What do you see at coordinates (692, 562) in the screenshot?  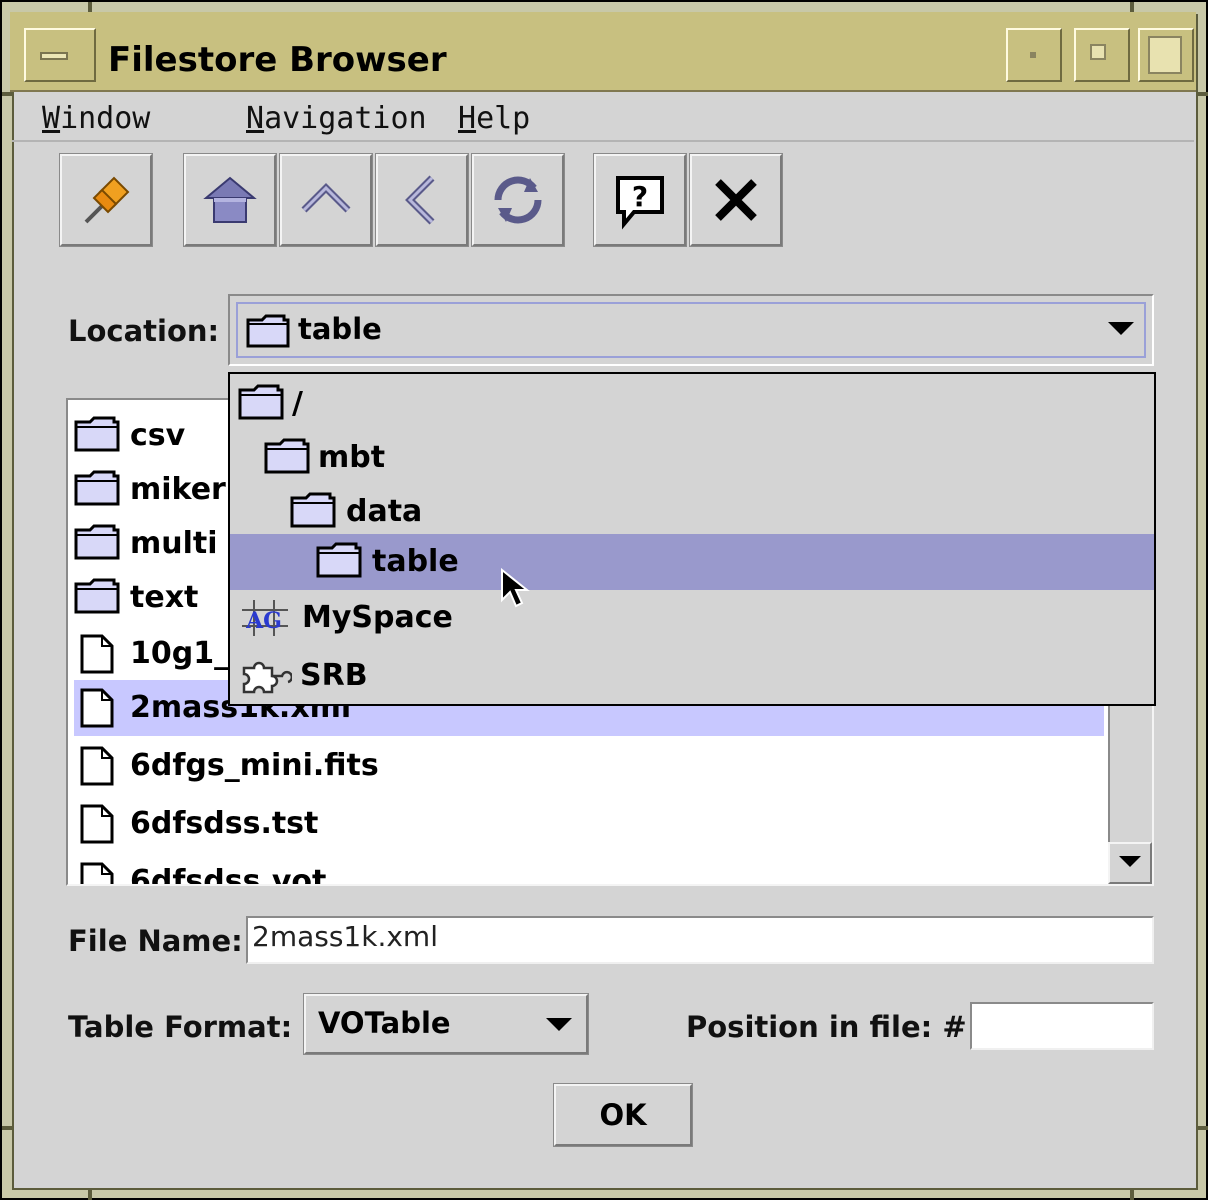 I see `dropdown-item-table: table` at bounding box center [692, 562].